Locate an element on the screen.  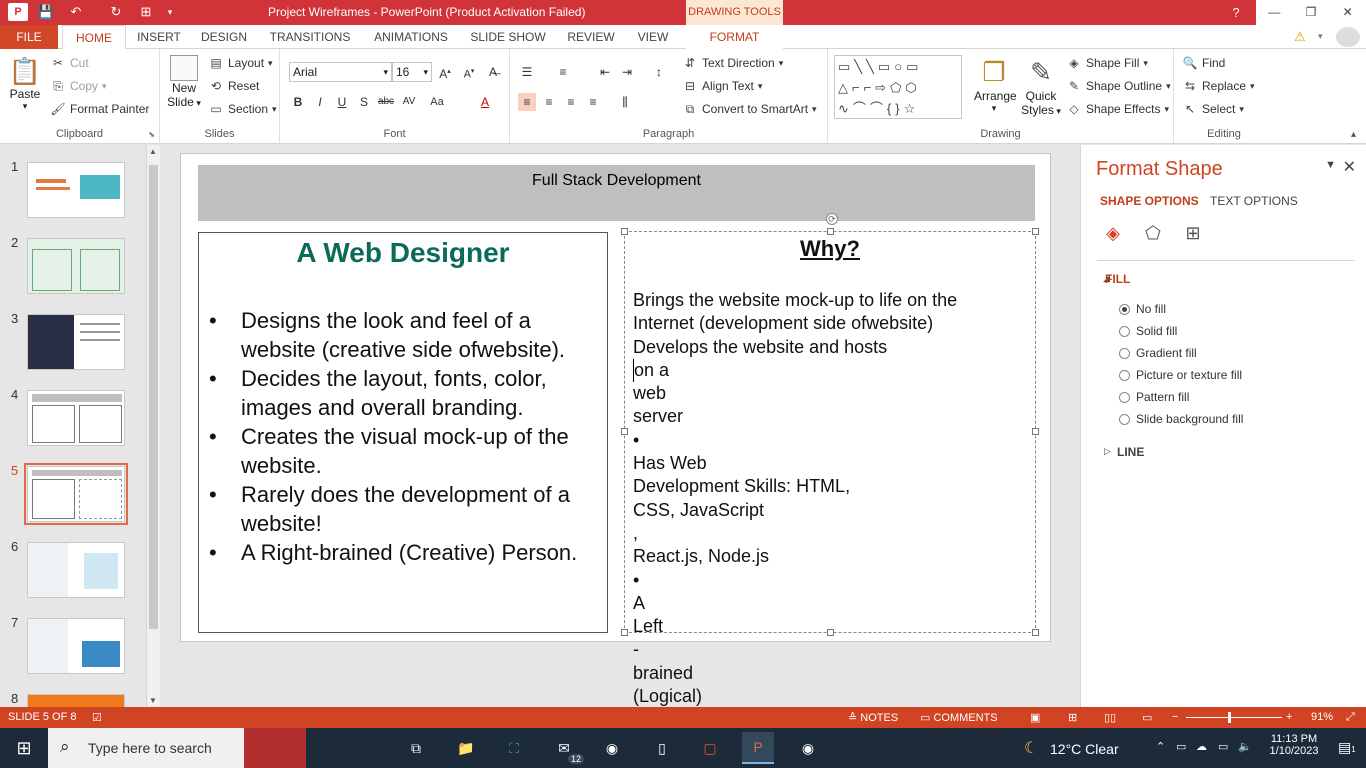
battery-icon: ▭ is located at coordinates (1223, 746).